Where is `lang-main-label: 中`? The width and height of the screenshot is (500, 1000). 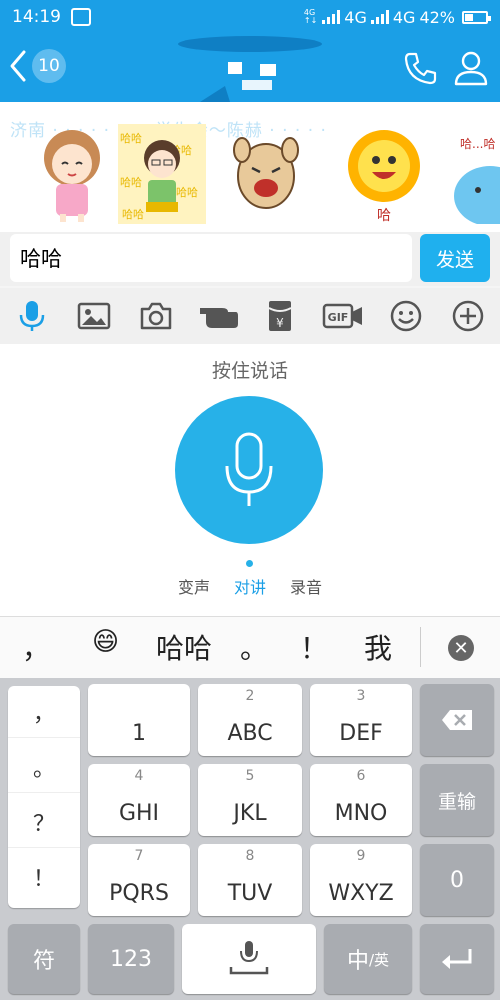
lang-main-label: 中 is located at coordinates (357, 961).